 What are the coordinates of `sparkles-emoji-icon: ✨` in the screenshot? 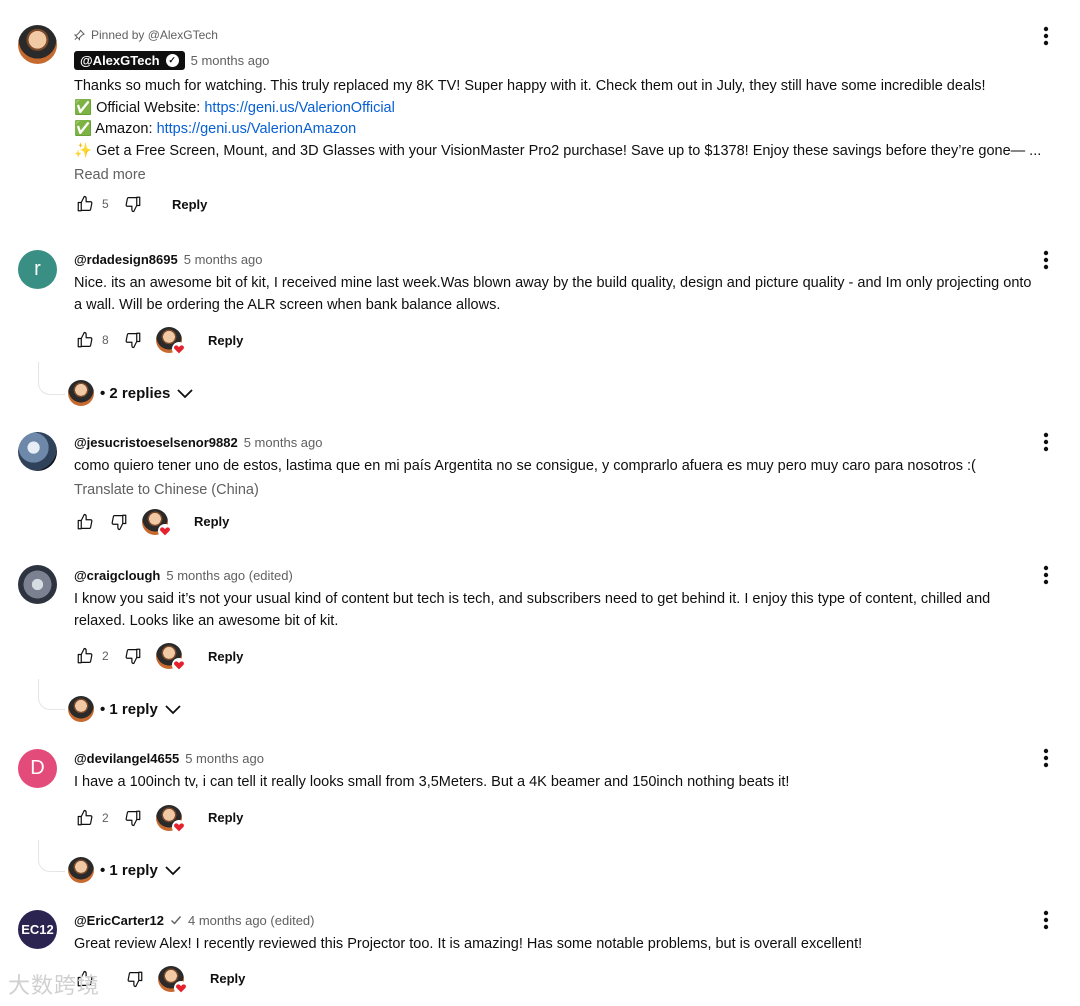 It's located at (83, 150).